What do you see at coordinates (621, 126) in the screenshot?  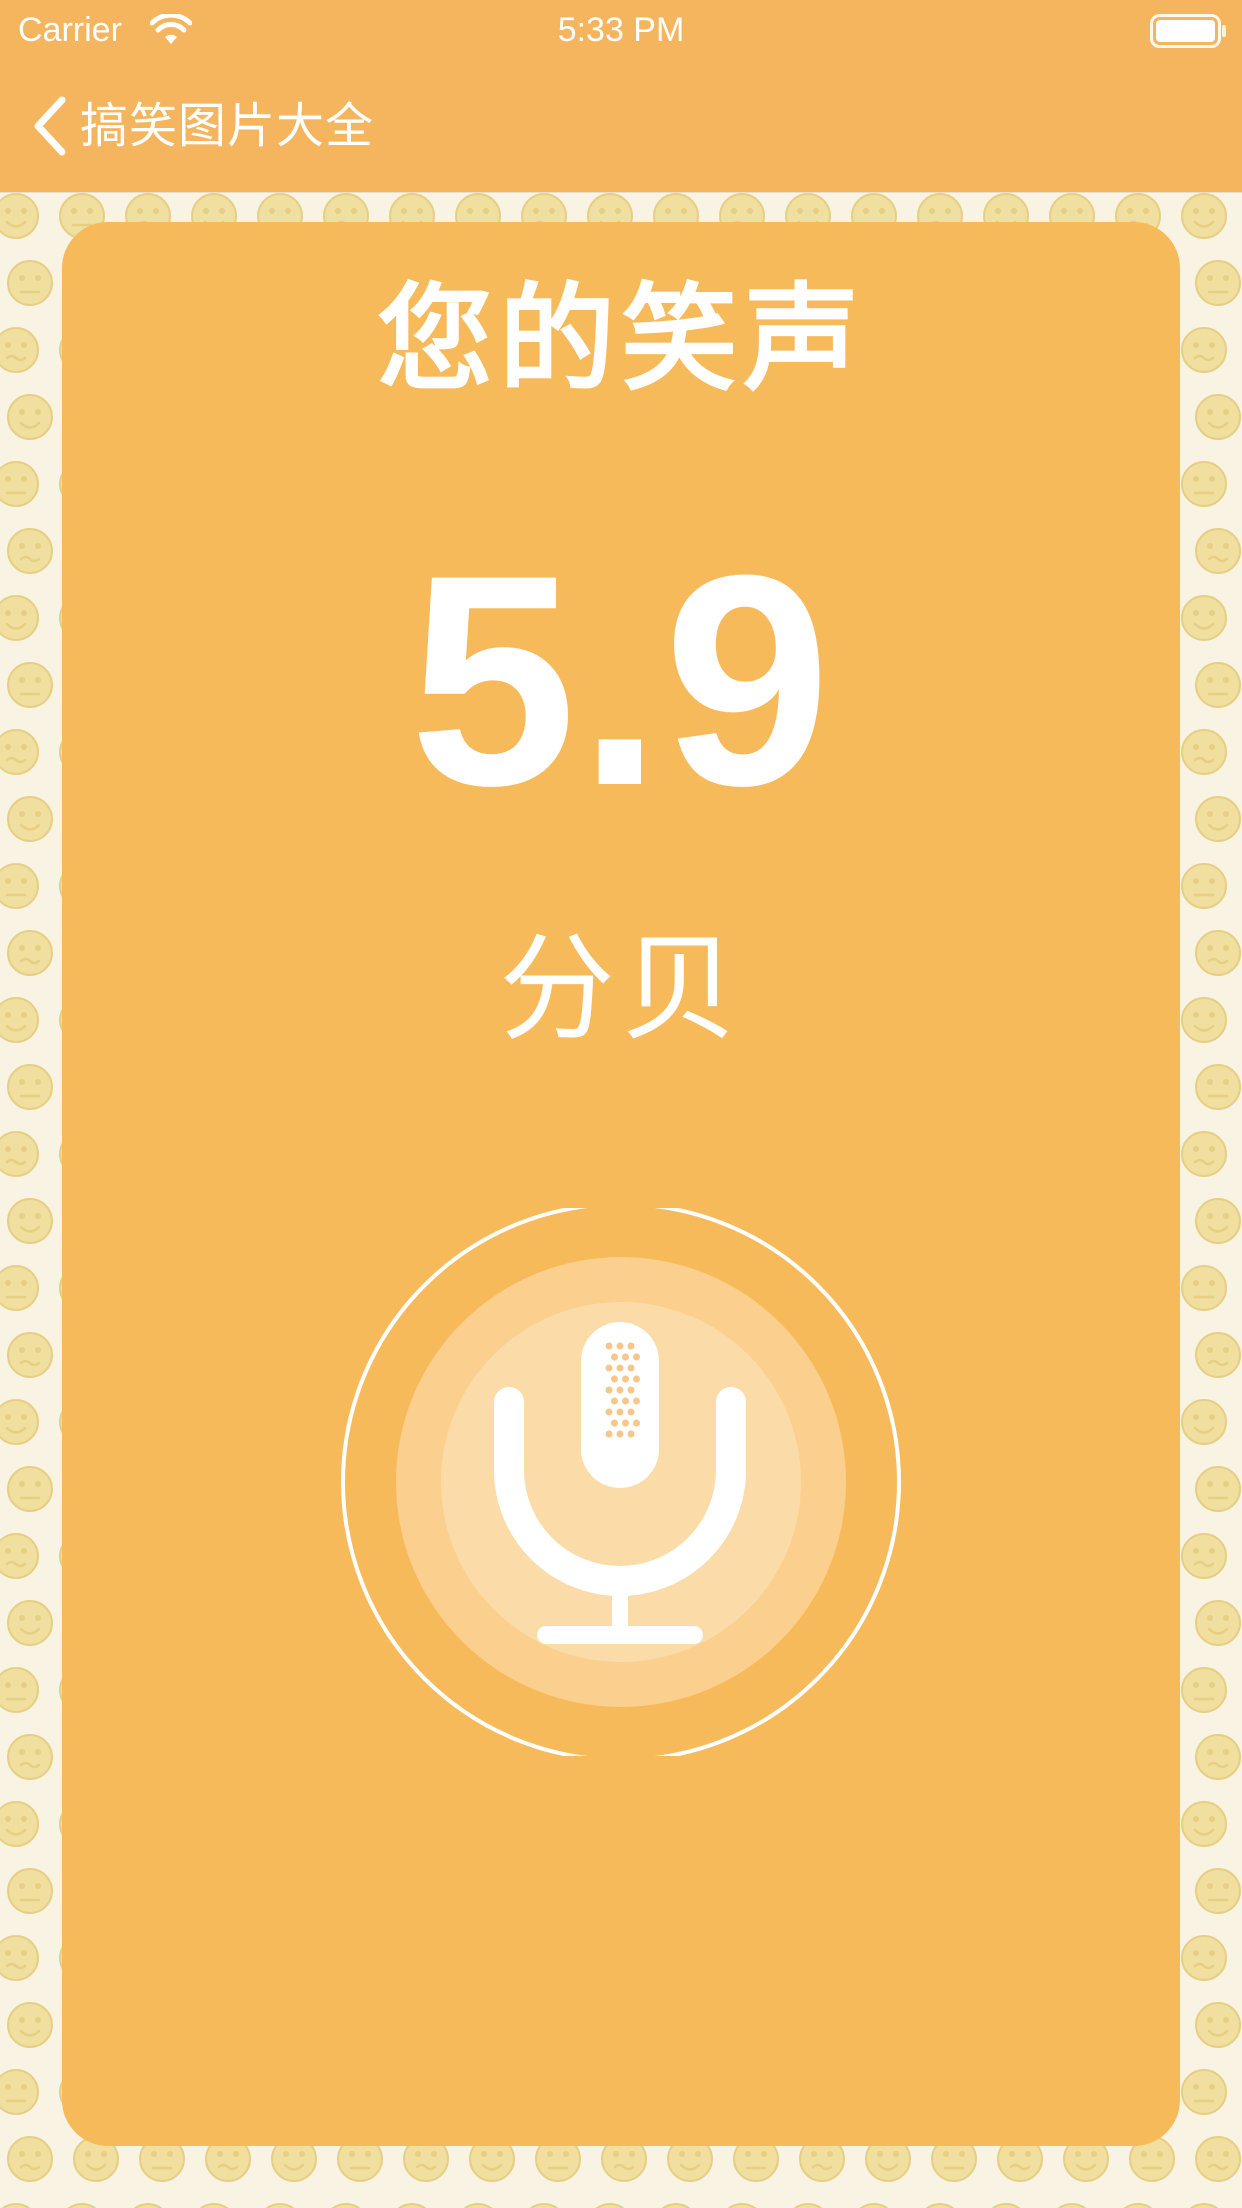 I see `navigation-bar: 搞笑图片大全` at bounding box center [621, 126].